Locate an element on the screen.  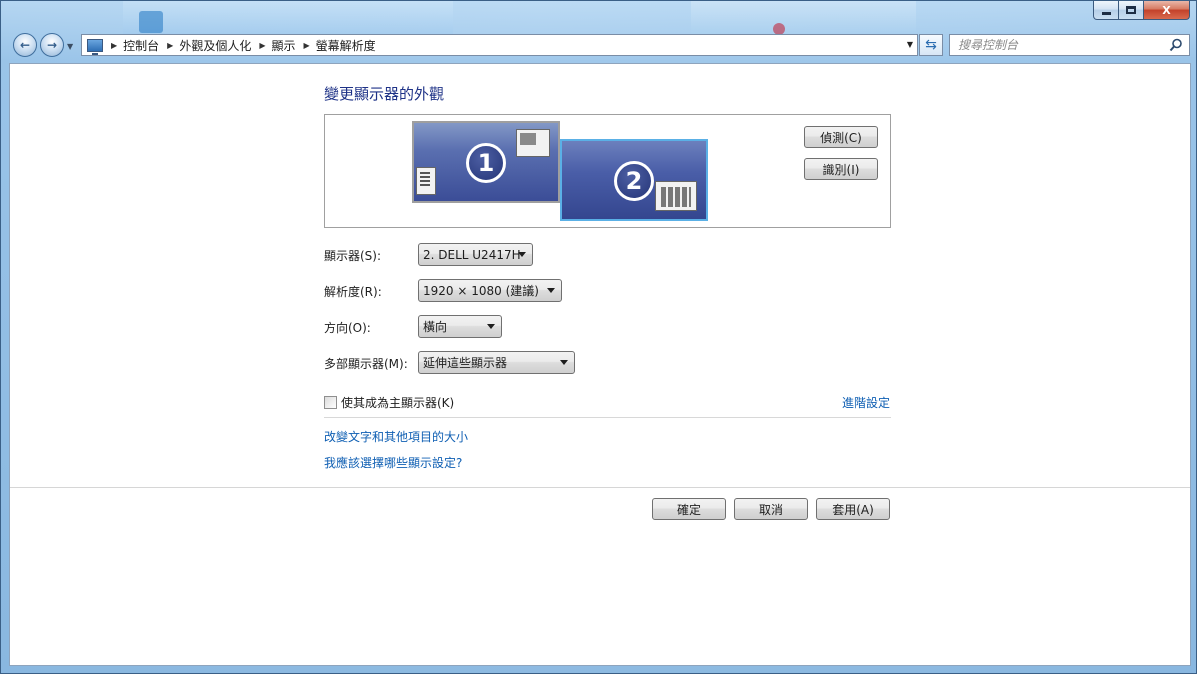
display-select: 2. DELL U2417H is located at coordinates (475, 254).